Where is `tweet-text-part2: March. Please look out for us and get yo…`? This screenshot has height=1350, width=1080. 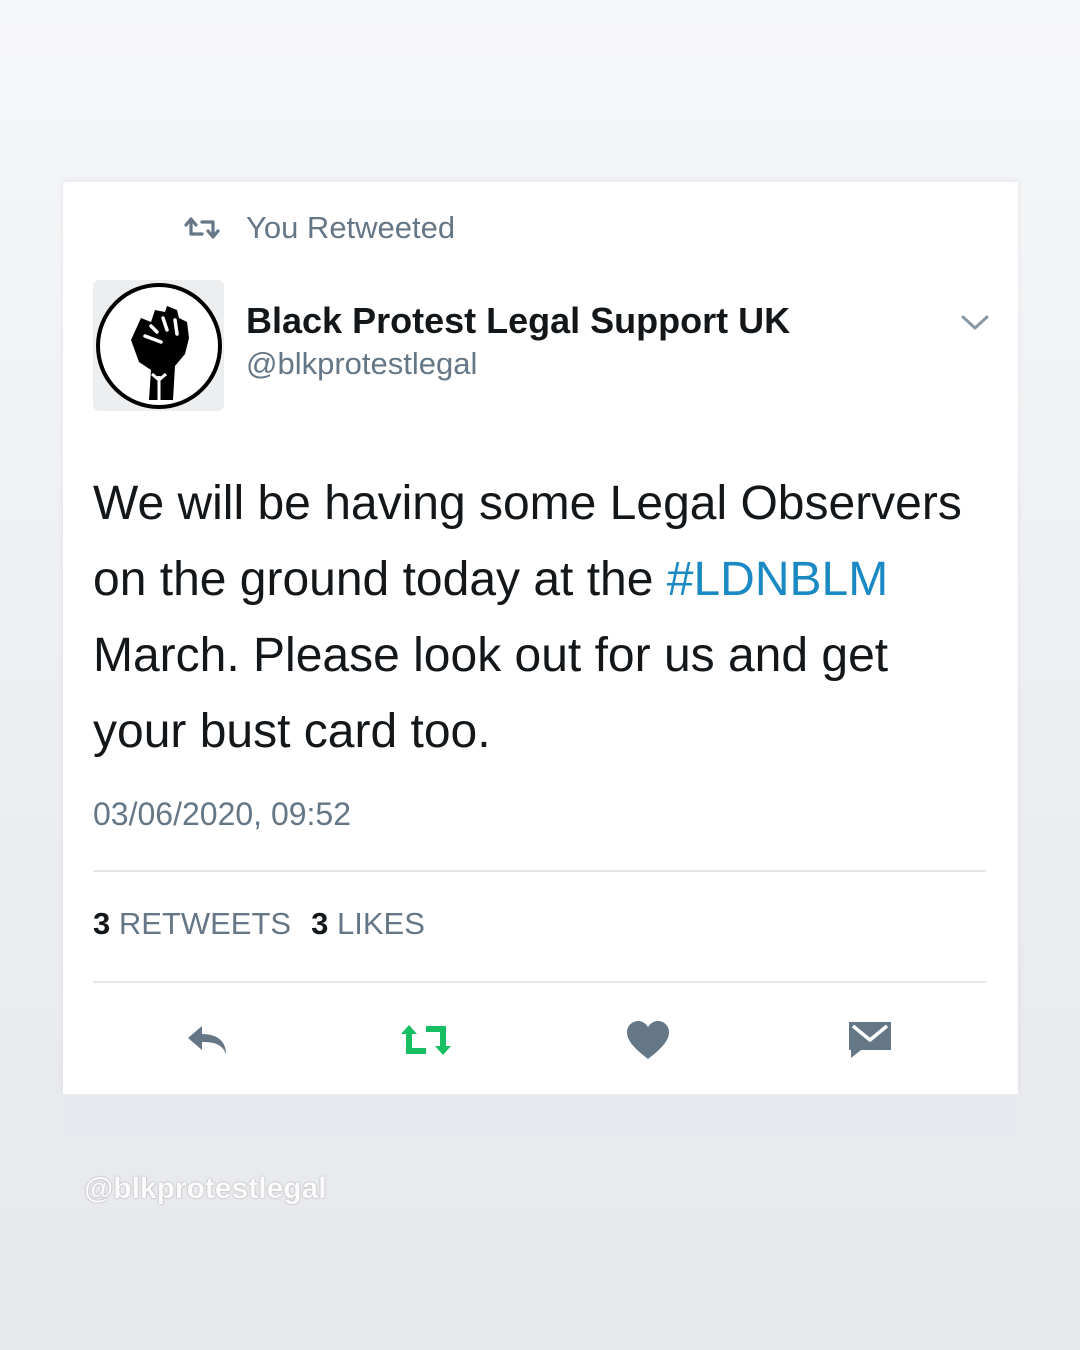
tweet-text-part2: March. Please look out for us and get yo… is located at coordinates (491, 693).